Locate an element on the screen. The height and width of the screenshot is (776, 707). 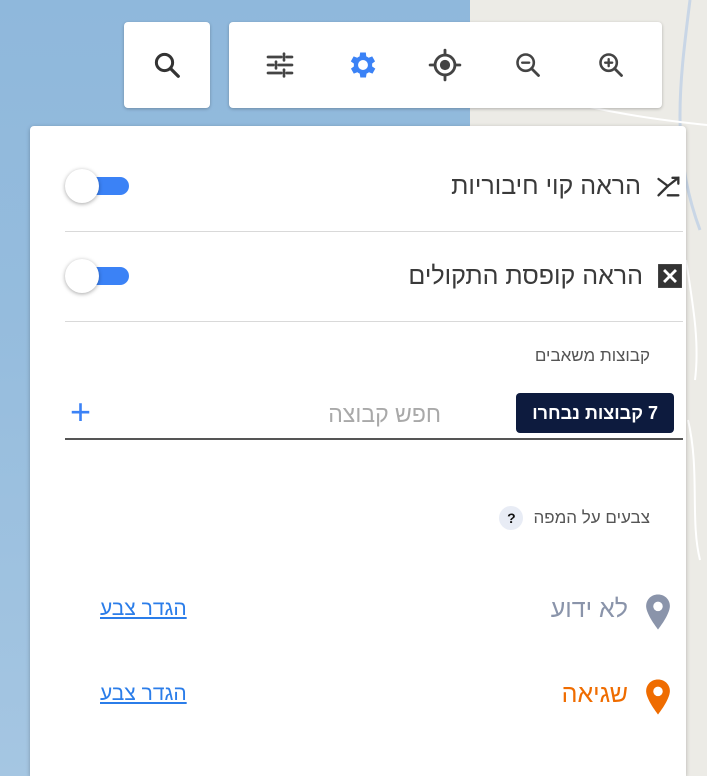
zoom-out-icon is located at coordinates (528, 65).